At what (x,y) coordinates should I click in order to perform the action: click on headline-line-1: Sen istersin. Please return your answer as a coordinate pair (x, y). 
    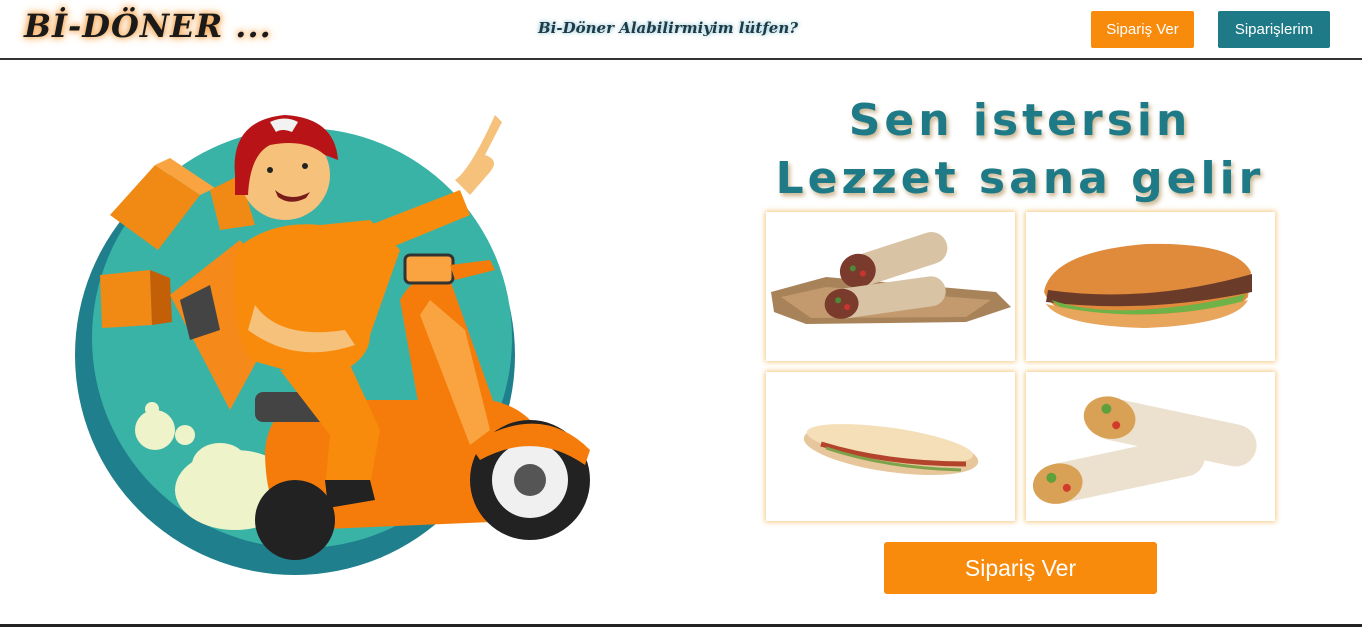
    Looking at the image, I should click on (1020, 120).